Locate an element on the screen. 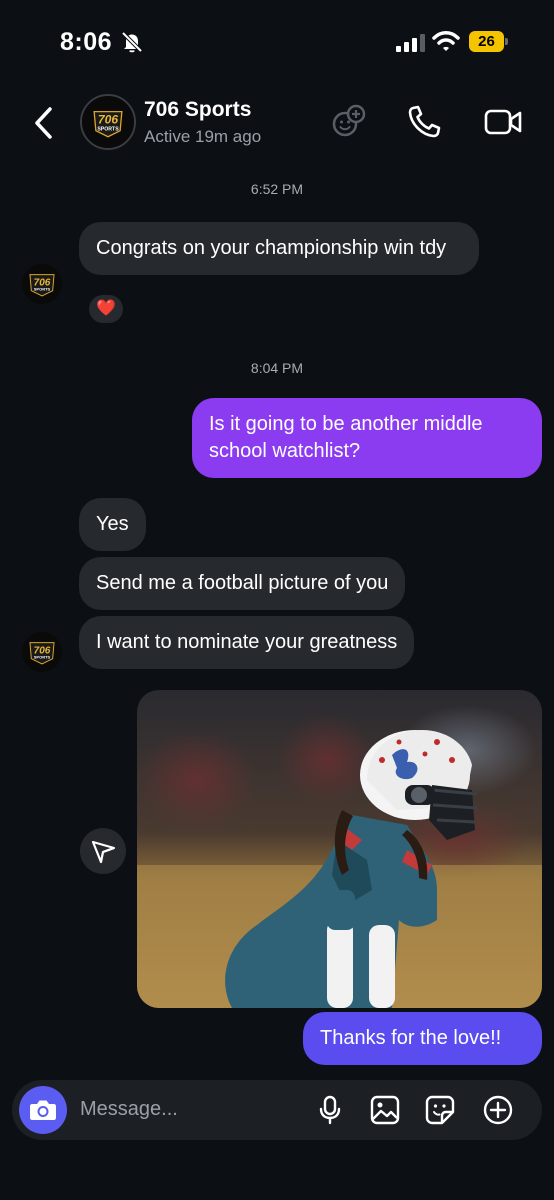  back-chevron-icon is located at coordinates (44, 123).